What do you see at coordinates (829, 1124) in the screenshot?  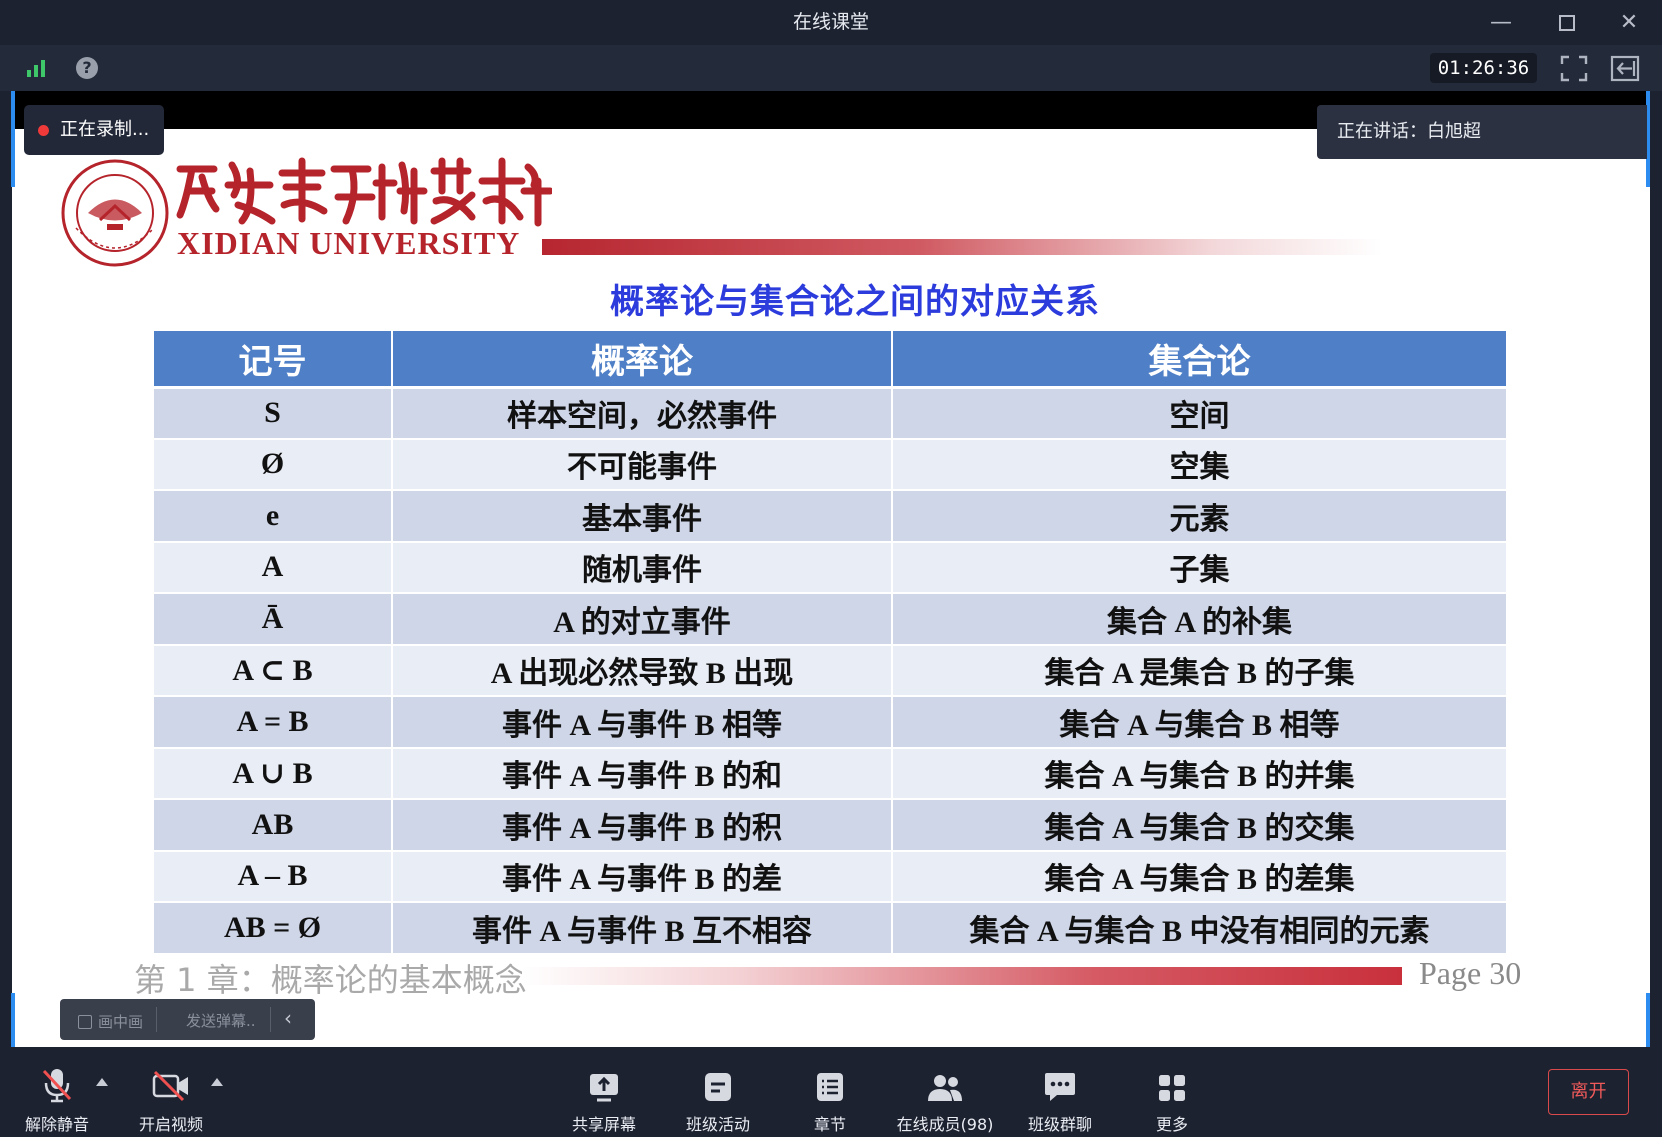 I see `chapter-label: 章节` at bounding box center [829, 1124].